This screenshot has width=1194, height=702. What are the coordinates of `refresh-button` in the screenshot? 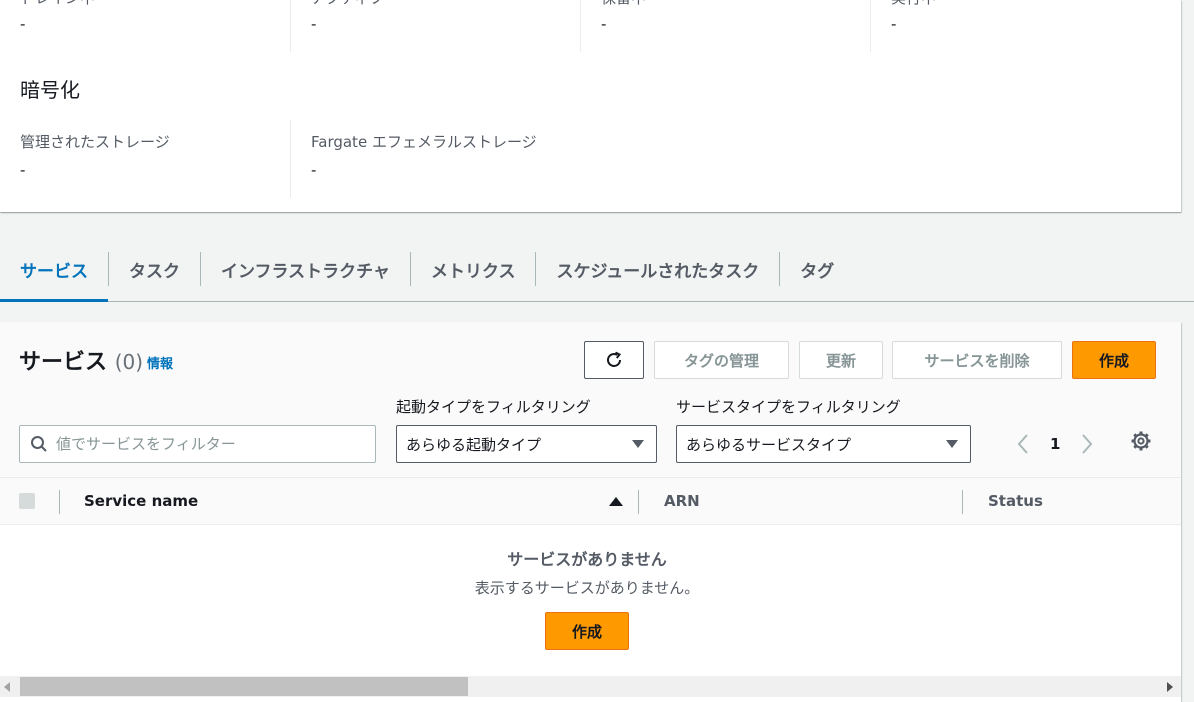 It's located at (614, 360).